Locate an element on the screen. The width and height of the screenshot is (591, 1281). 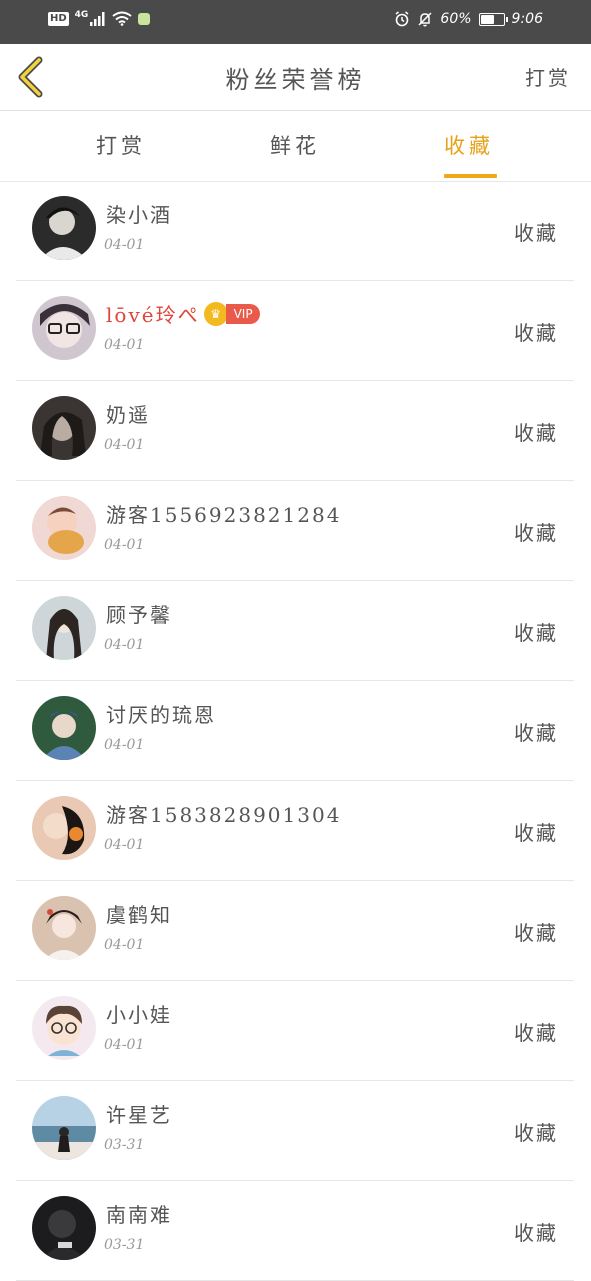
network-type: 4G is located at coordinates (81, 14).